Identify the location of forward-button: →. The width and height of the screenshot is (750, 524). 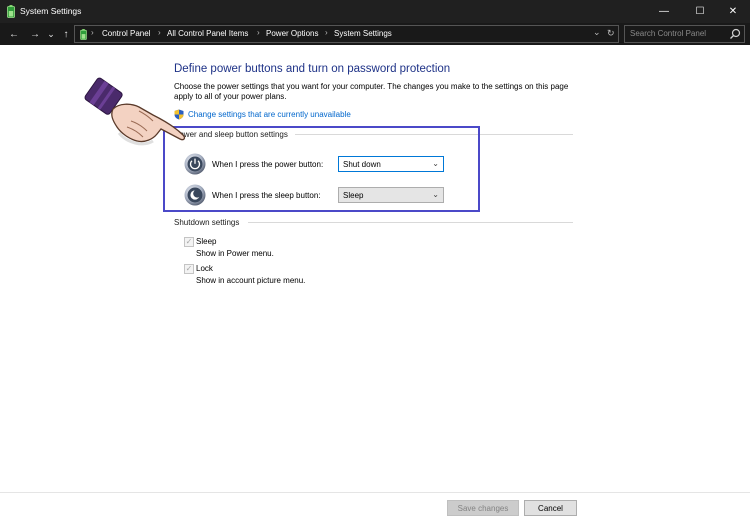
(35, 34).